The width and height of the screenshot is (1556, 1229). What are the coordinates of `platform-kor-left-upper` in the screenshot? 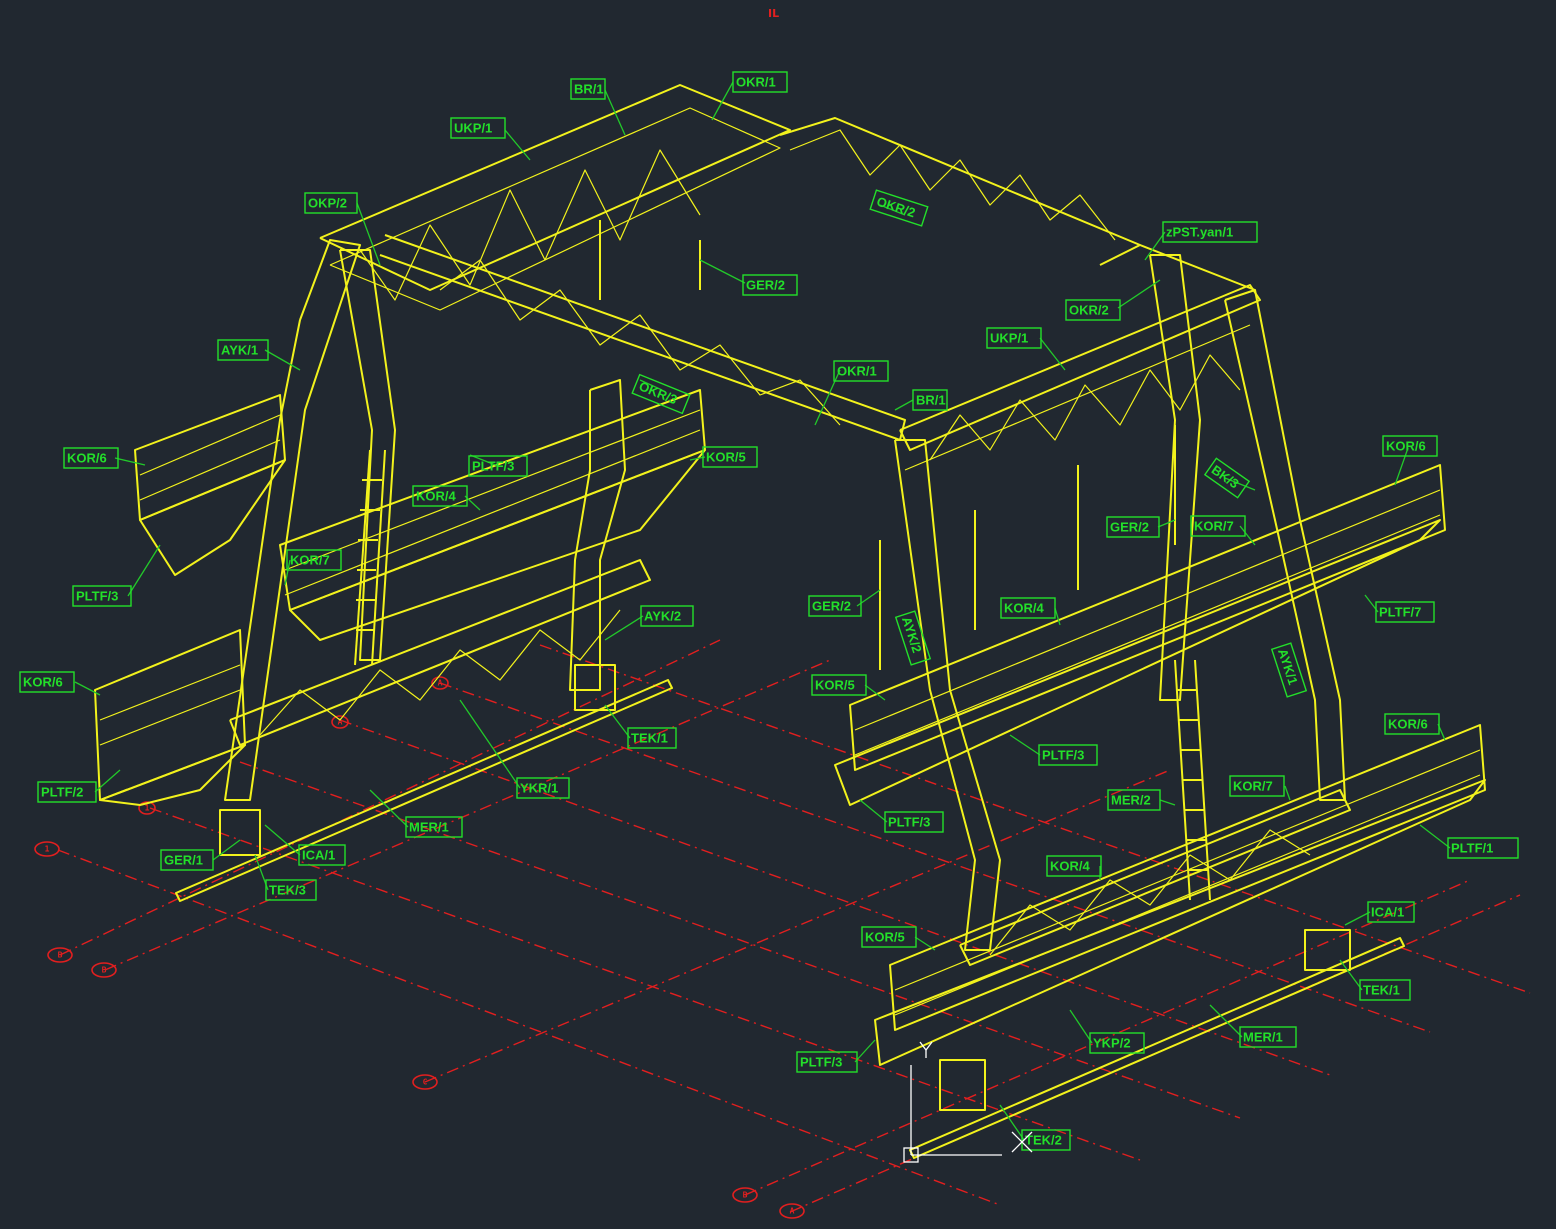 It's located at (210, 457).